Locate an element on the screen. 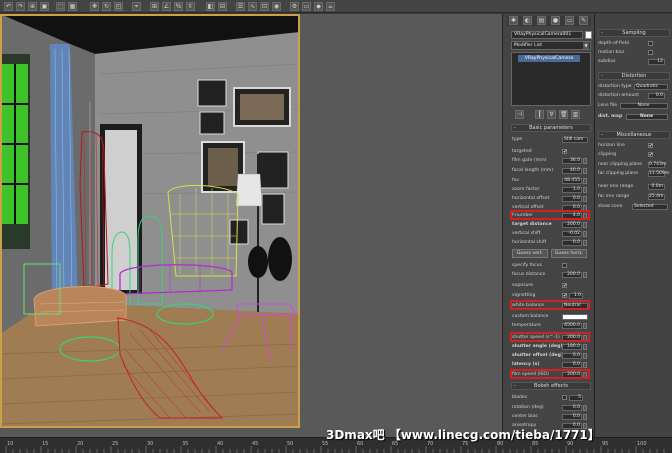 The image size is (672, 453). make-unique-icon: ∀ is located at coordinates (551, 114).